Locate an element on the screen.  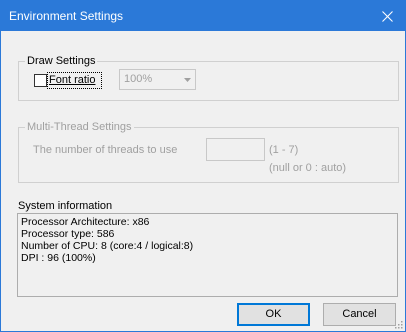
font-ratio-select: 100% is located at coordinates (157, 79).